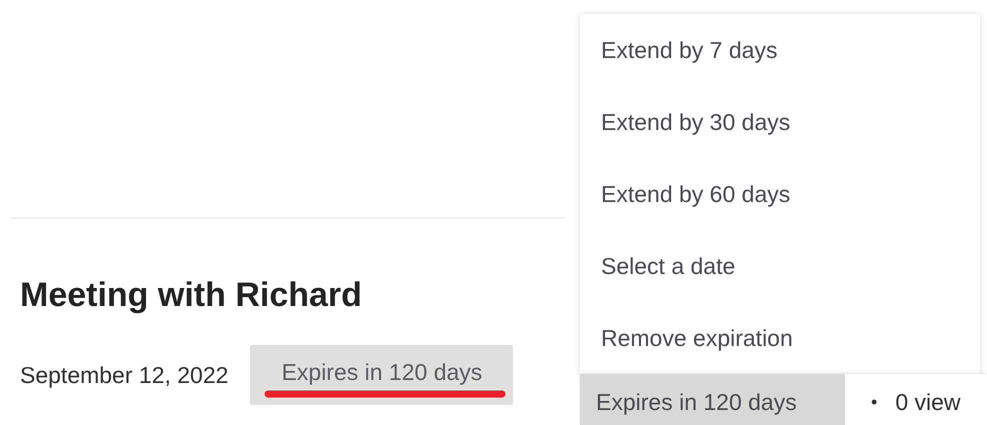  Describe the element at coordinates (928, 402) in the screenshot. I see `views-count: 0 view` at that location.